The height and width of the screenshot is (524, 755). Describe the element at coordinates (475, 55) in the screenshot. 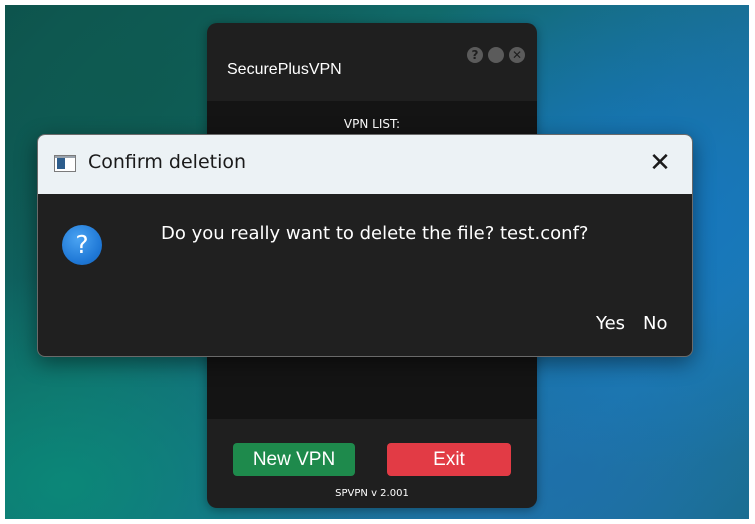

I see `help-icon: ?` at that location.